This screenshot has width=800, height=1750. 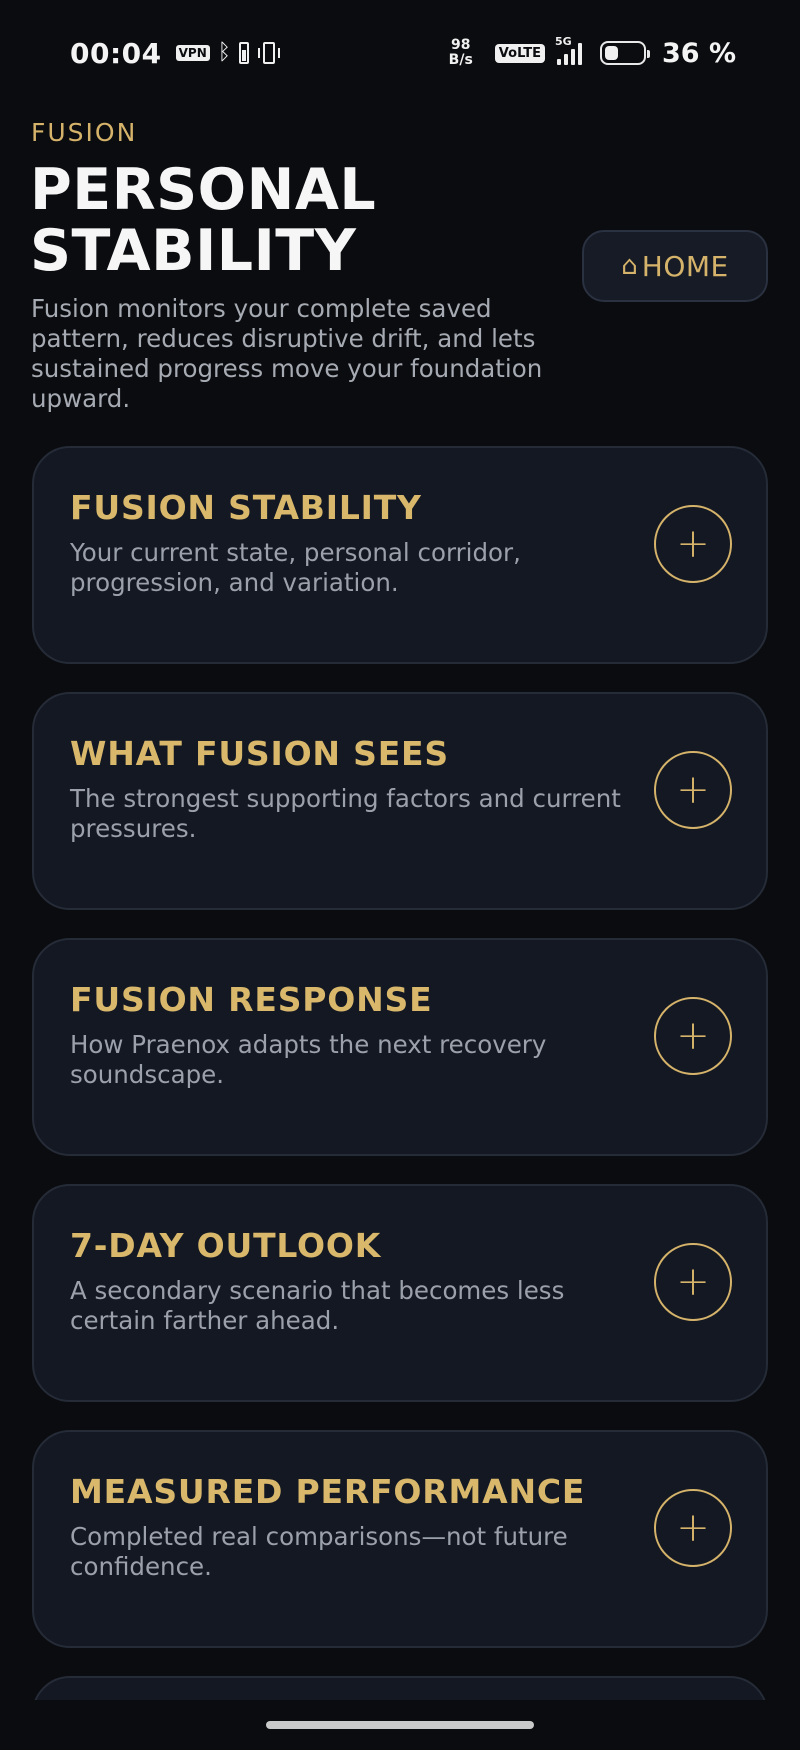 I want to click on card-title: 7-DAY OUTLOOK, so click(x=226, y=1245).